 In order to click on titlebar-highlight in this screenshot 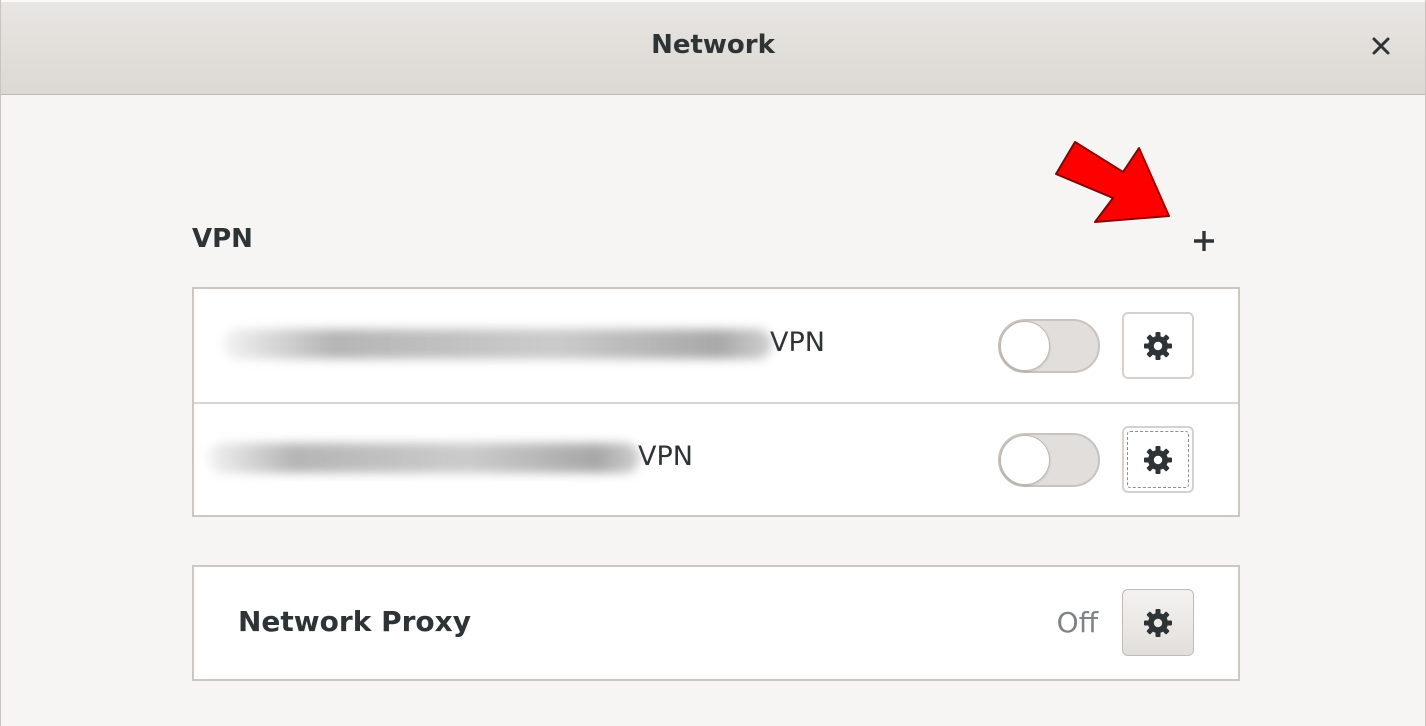, I will do `click(713, 1)`.